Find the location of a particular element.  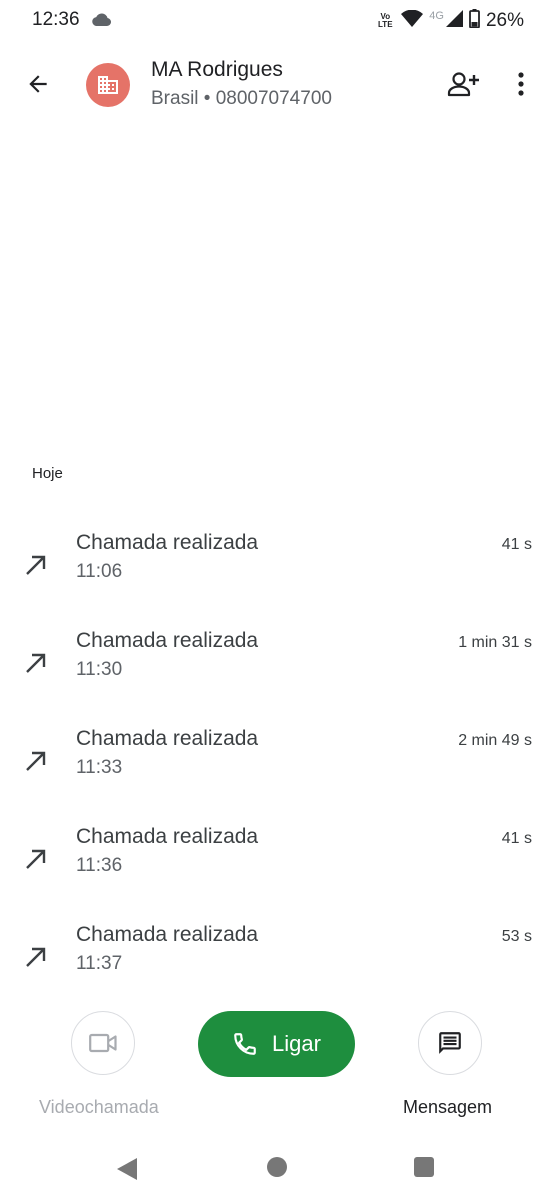

call-time: 11:33 is located at coordinates (99, 767).